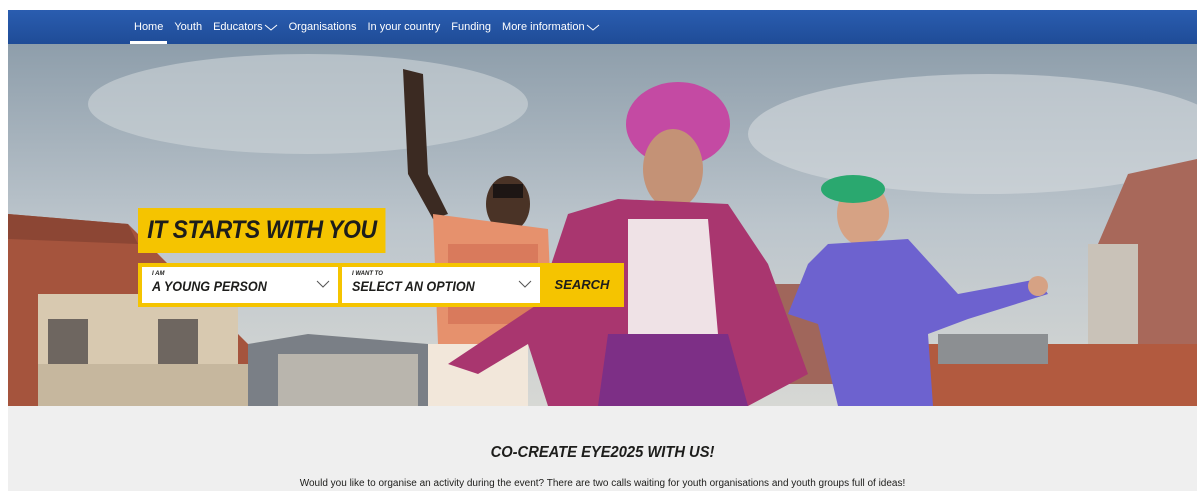 The image size is (1197, 491). I want to click on hero-title: IT STARTS WITH YOU, so click(262, 230).